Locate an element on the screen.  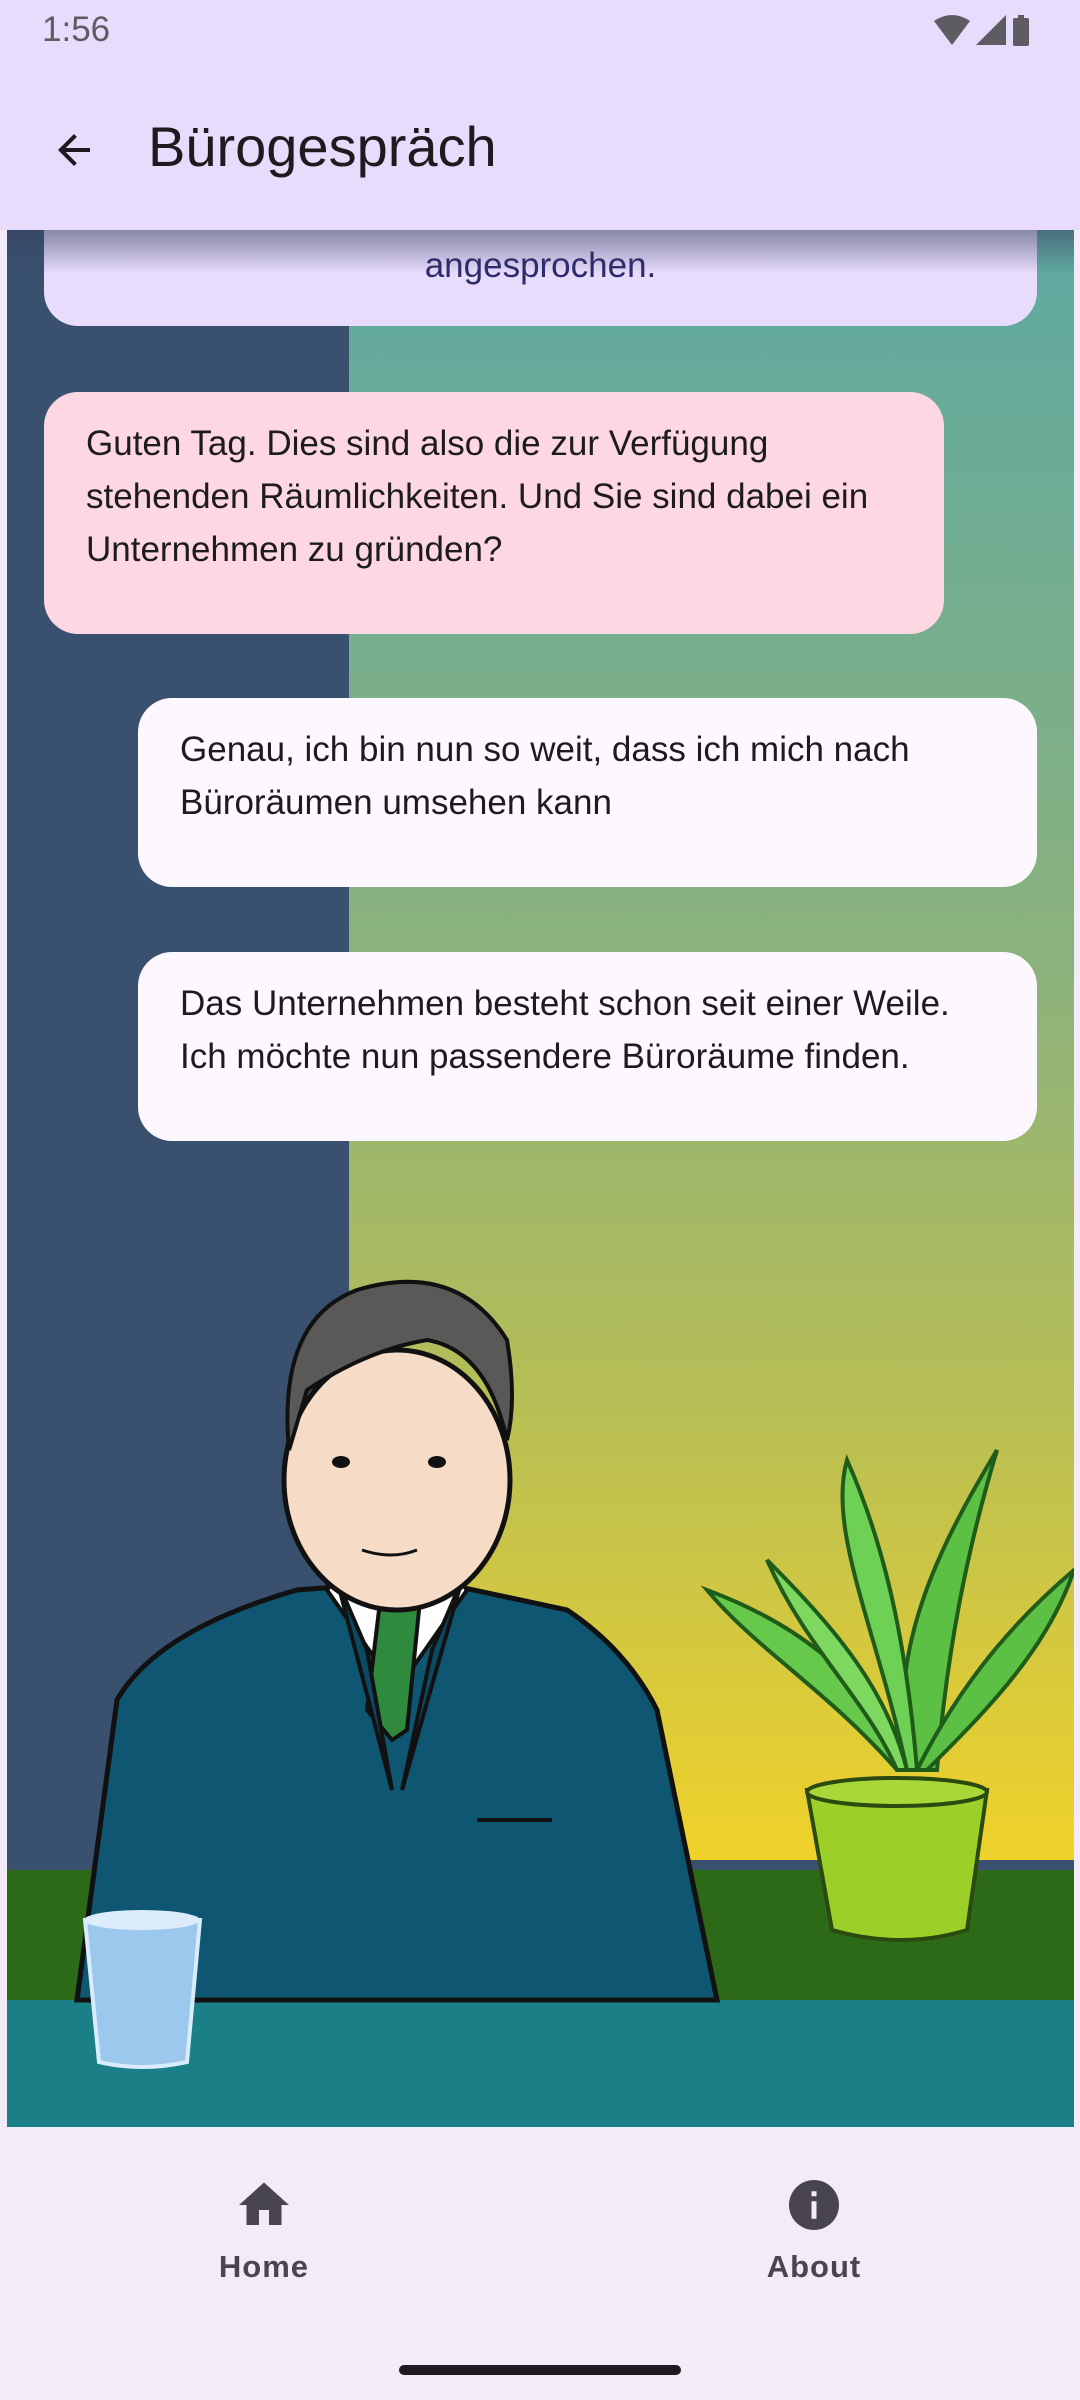
arrow-back-icon is located at coordinates (74, 150).